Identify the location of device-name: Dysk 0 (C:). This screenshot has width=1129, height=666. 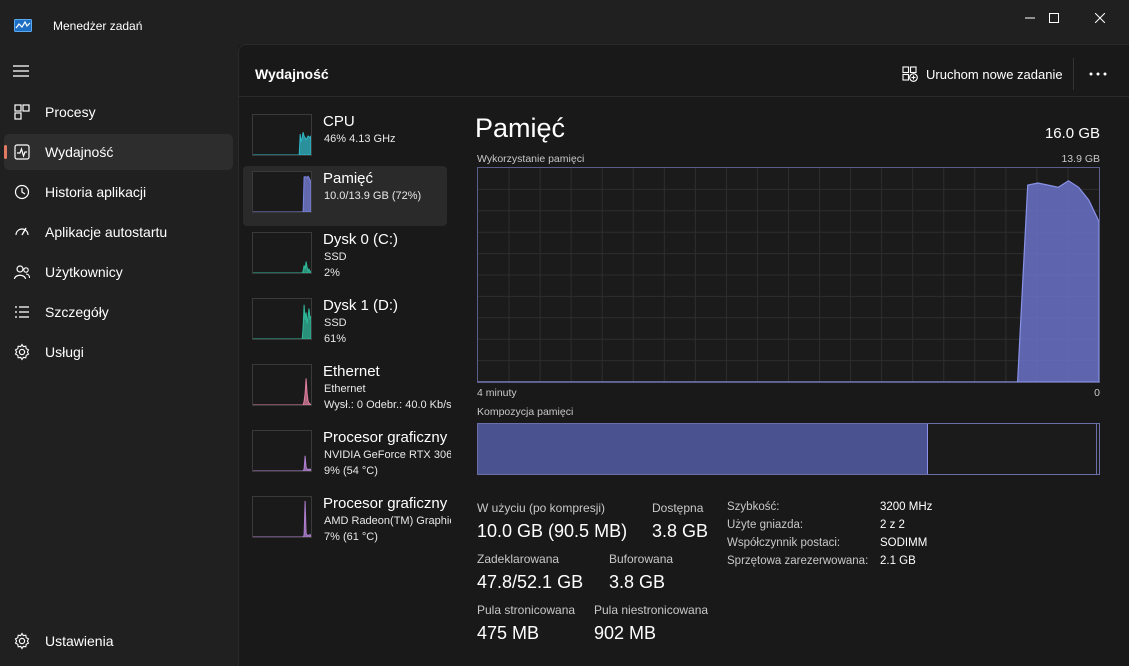
(360, 239).